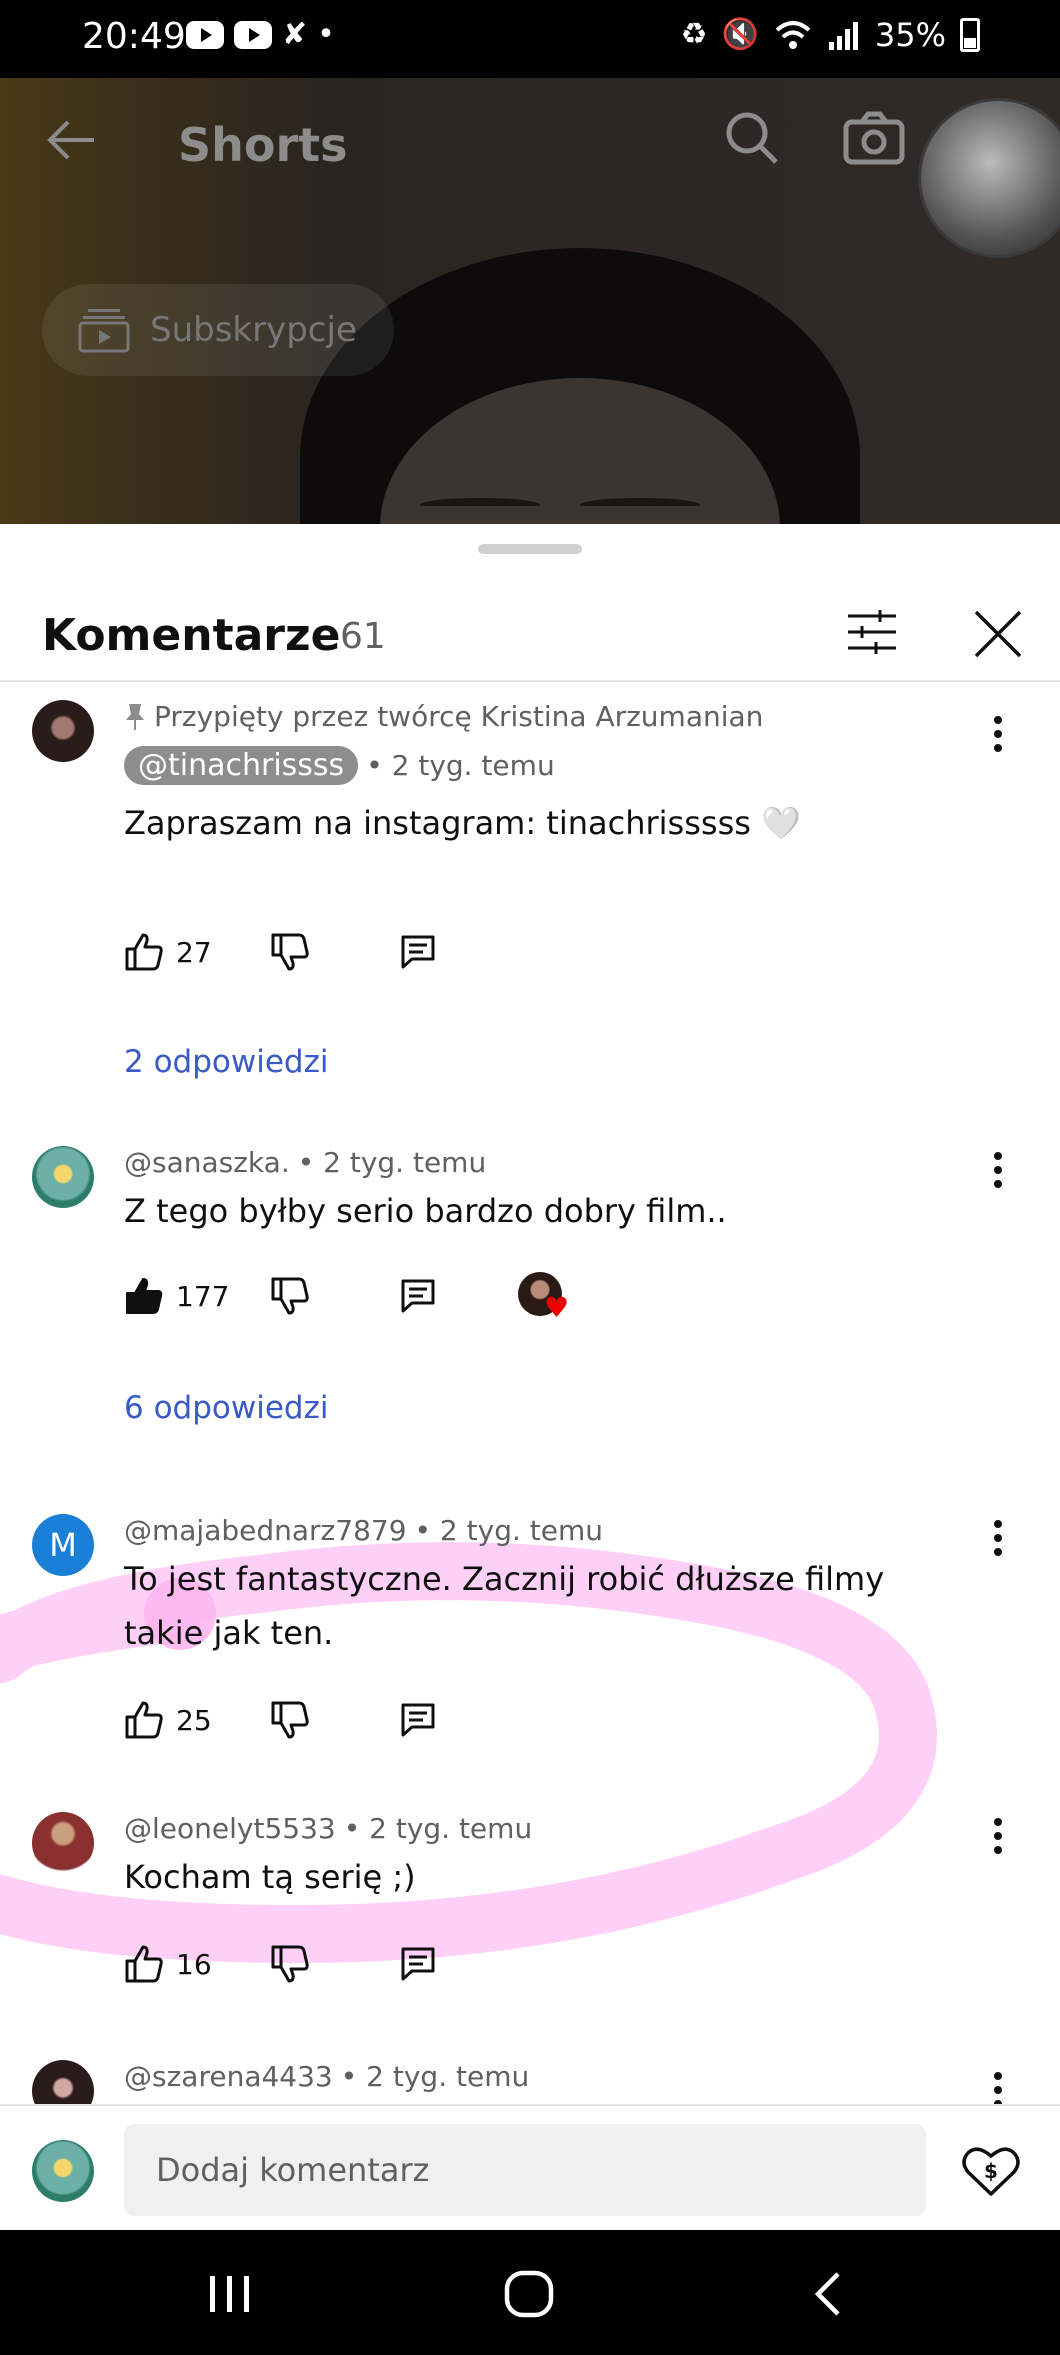  I want to click on like-count: 25, so click(194, 1720).